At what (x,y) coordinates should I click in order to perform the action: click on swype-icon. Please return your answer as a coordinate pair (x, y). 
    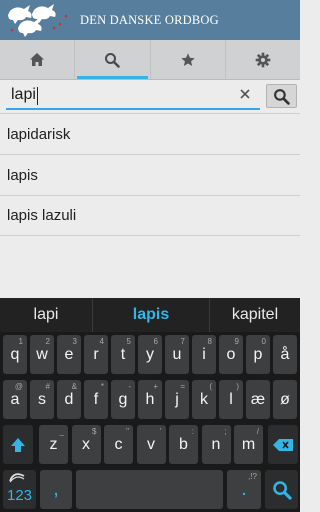
    Looking at the image, I should click on (17, 478).